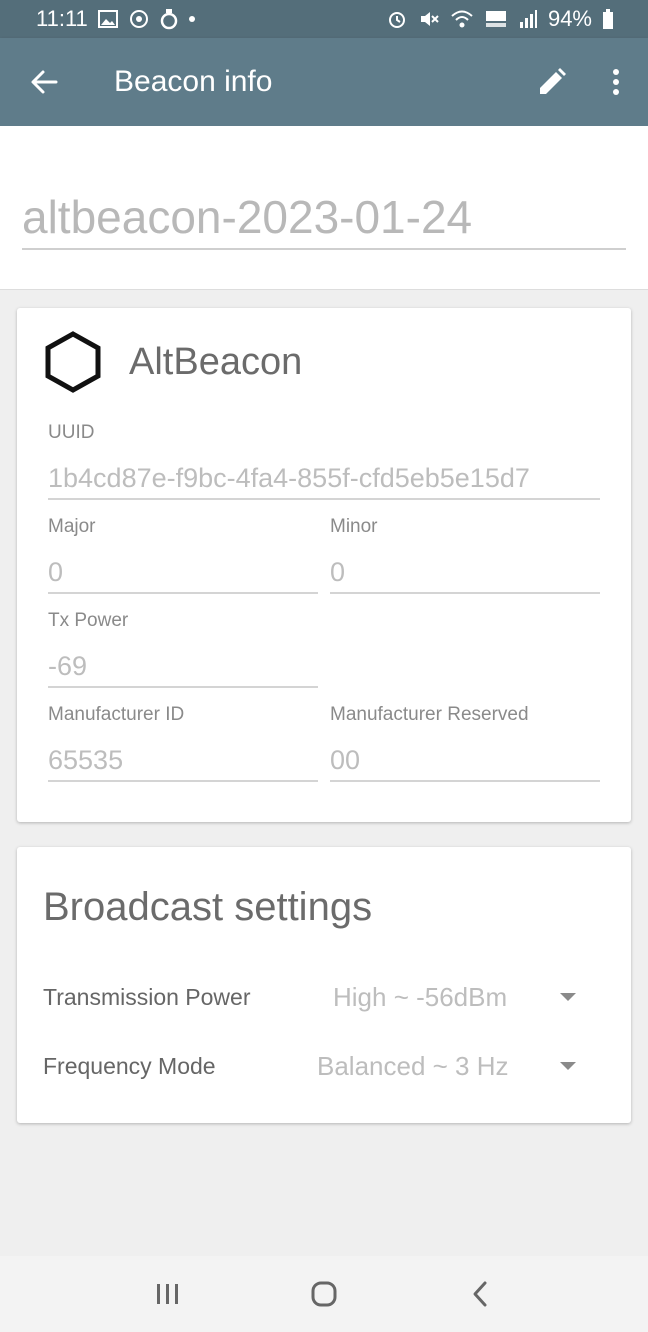 This screenshot has width=648, height=1332. I want to click on battery-percent: 94%, so click(569, 18).